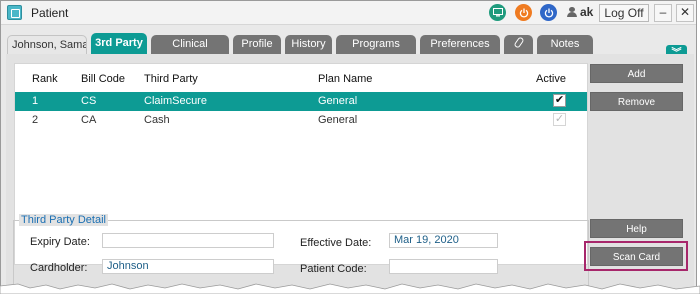 The width and height of the screenshot is (700, 294). What do you see at coordinates (47, 44) in the screenshot?
I see `tab-patient-name: Johnson, Saman` at bounding box center [47, 44].